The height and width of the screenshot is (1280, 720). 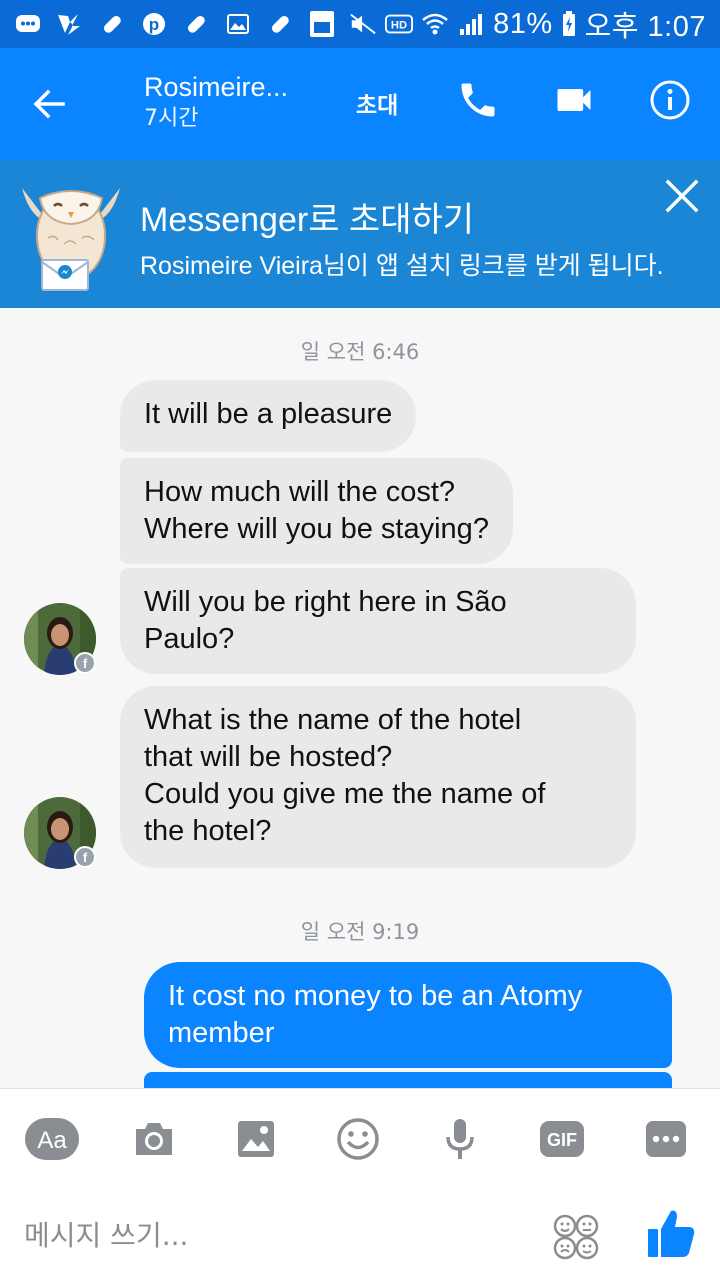 I want to click on gallery-button, so click(x=256, y=1139).